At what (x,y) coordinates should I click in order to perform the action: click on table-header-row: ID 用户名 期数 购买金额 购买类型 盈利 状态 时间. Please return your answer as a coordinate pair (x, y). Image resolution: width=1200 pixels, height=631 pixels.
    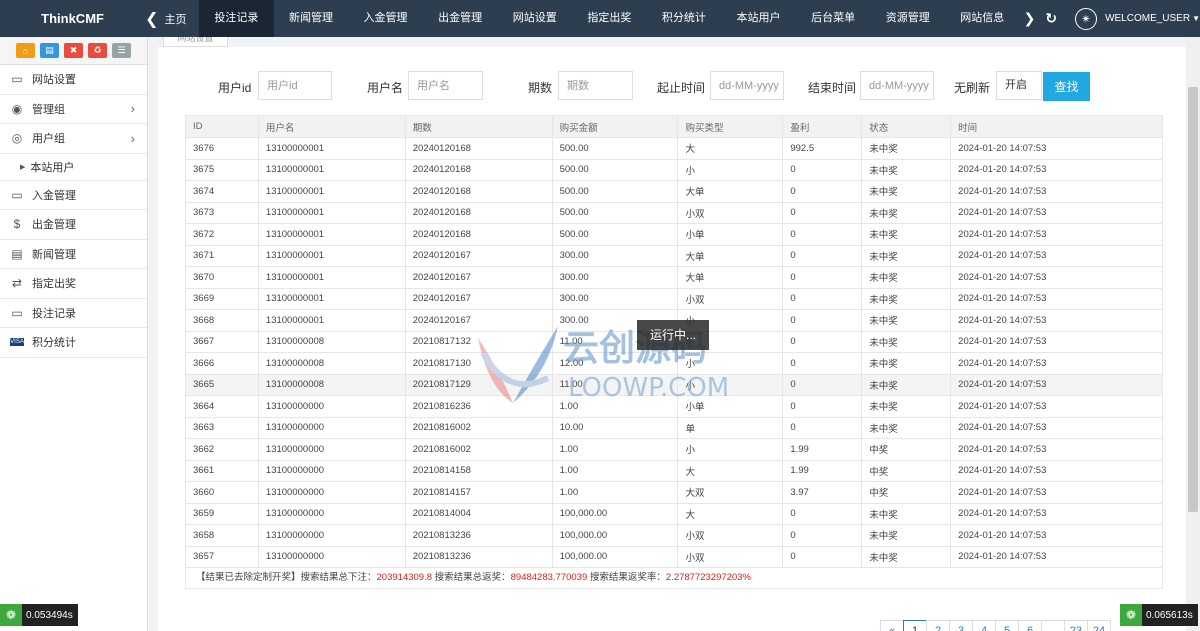
    Looking at the image, I should click on (674, 126).